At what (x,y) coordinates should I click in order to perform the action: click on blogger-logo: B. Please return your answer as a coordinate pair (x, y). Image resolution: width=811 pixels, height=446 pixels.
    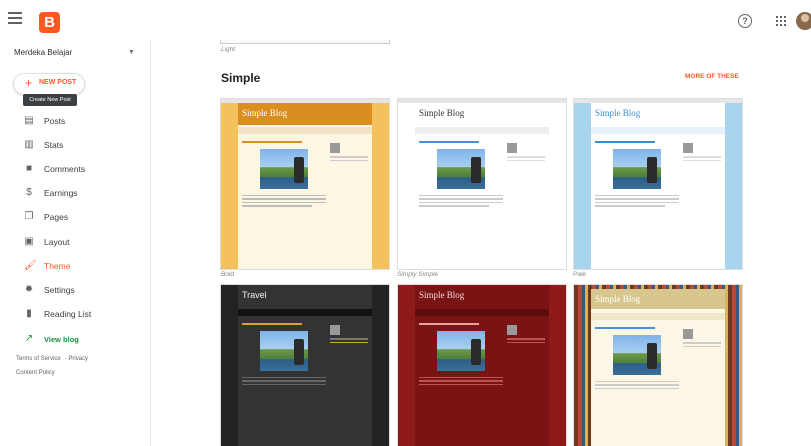
    Looking at the image, I should click on (49, 22).